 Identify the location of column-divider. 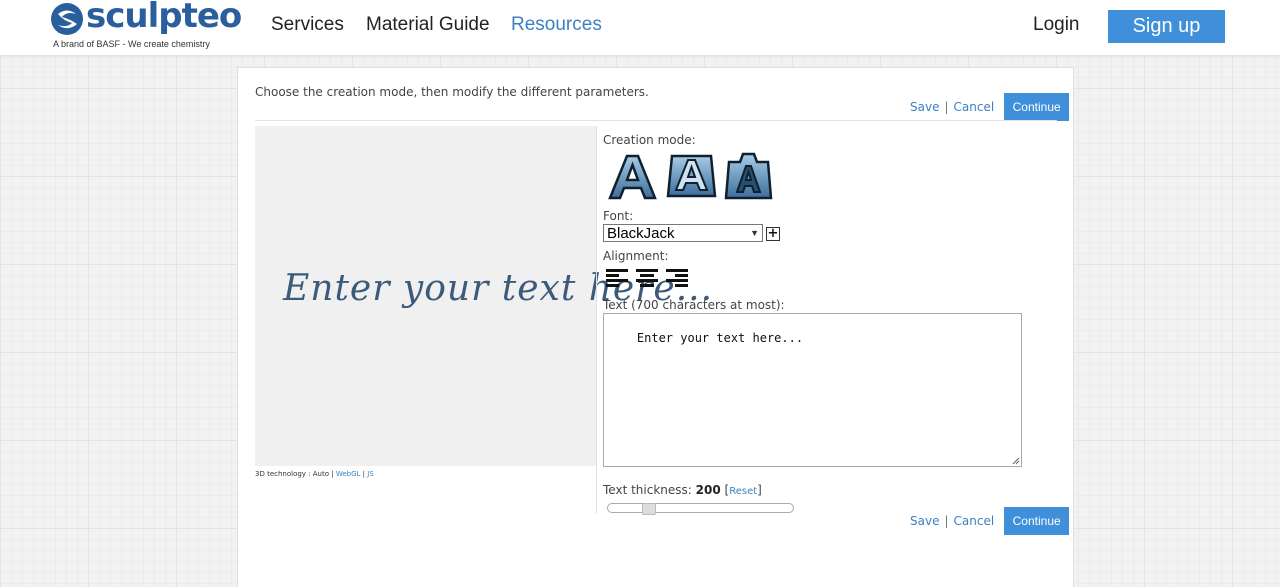
(596, 320).